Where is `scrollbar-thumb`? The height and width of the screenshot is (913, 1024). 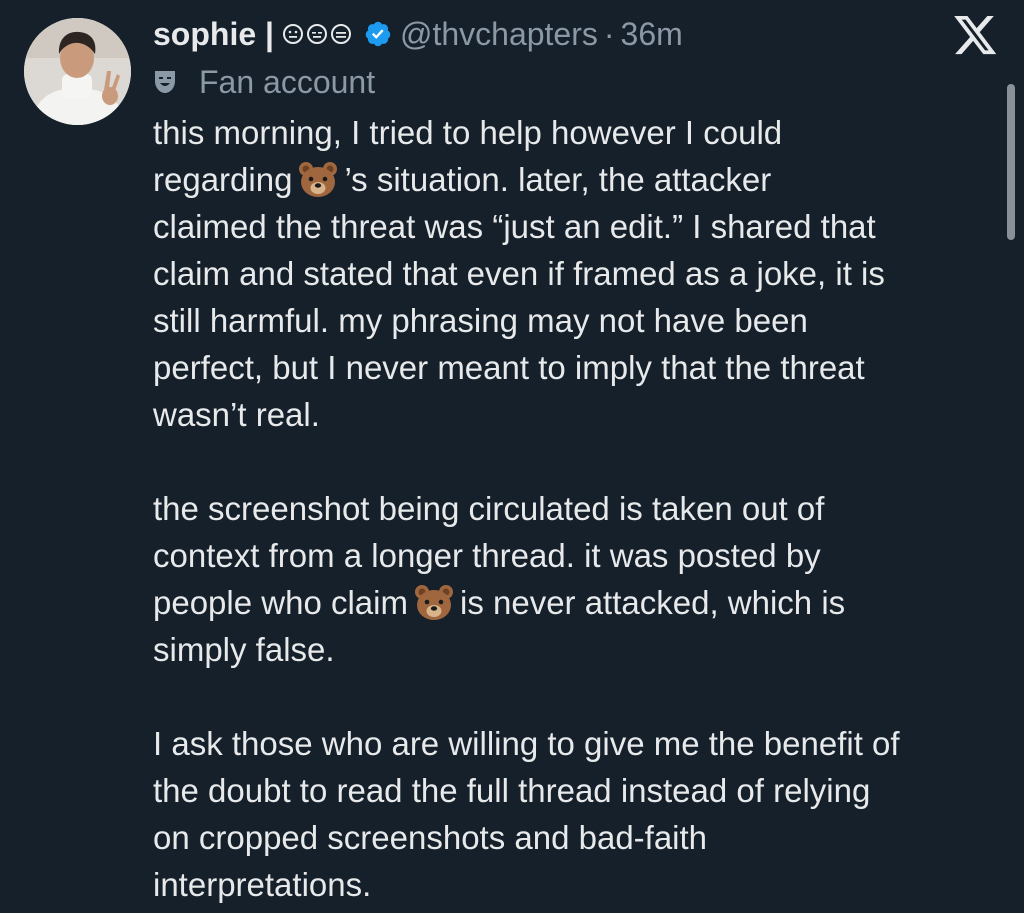
scrollbar-thumb is located at coordinates (1011, 162).